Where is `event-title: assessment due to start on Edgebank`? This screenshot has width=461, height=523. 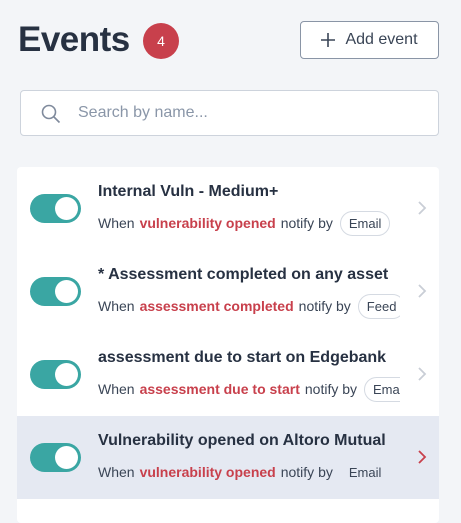 event-title: assessment due to start on Edgebank is located at coordinates (242, 357).